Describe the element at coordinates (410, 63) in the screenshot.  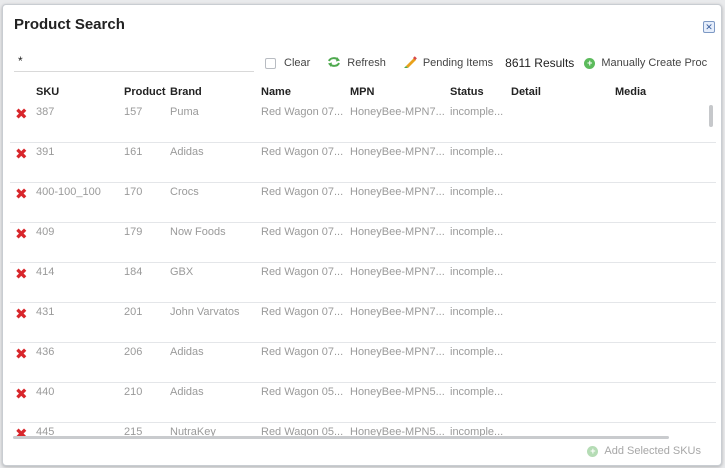
I see `pencil-icon` at that location.